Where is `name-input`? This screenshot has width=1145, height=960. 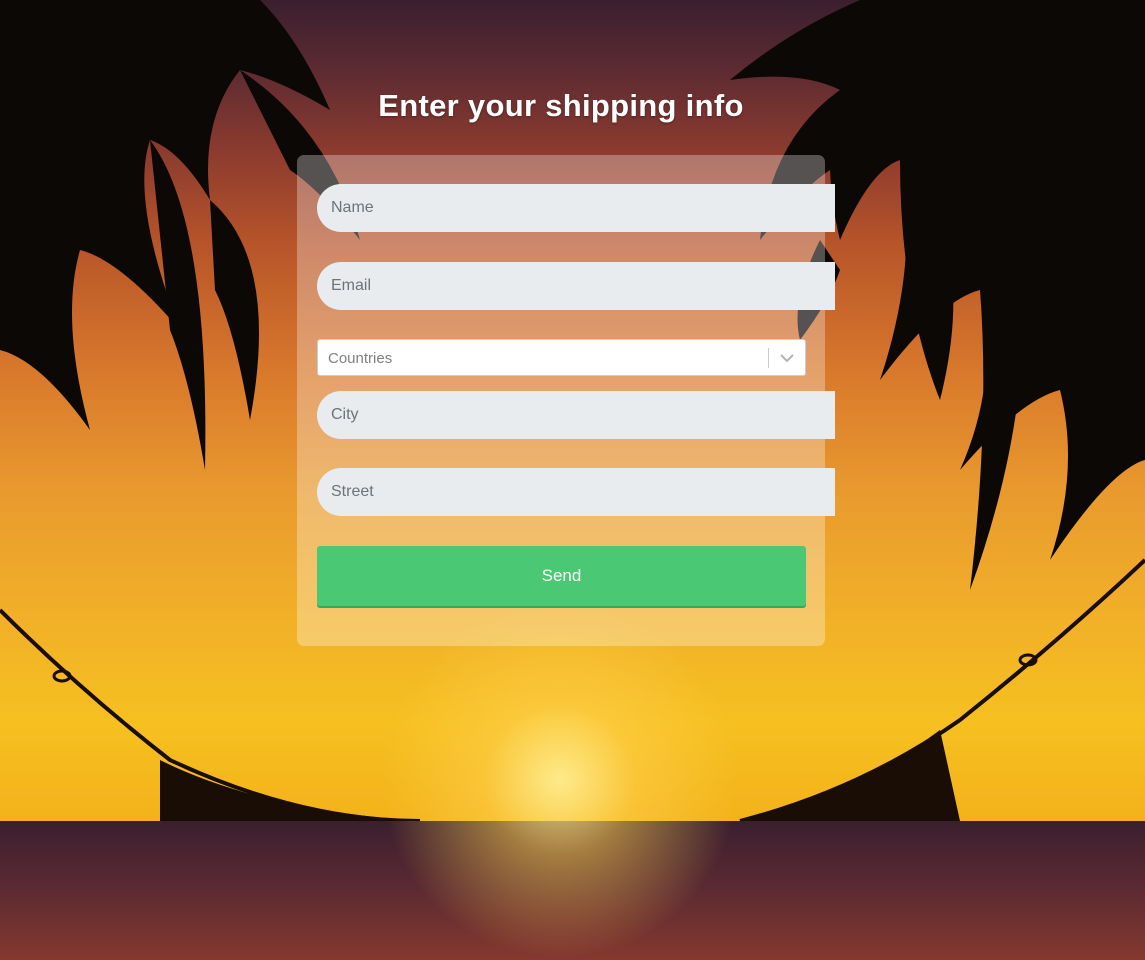
name-input is located at coordinates (576, 208).